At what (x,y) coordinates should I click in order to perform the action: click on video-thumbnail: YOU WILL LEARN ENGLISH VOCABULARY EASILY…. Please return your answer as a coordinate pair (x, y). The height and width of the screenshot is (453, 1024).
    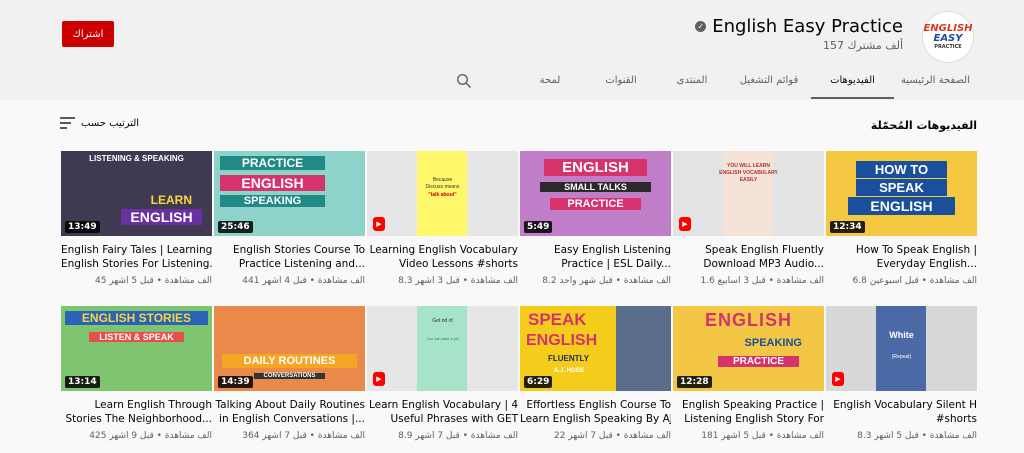
    Looking at the image, I should click on (748, 193).